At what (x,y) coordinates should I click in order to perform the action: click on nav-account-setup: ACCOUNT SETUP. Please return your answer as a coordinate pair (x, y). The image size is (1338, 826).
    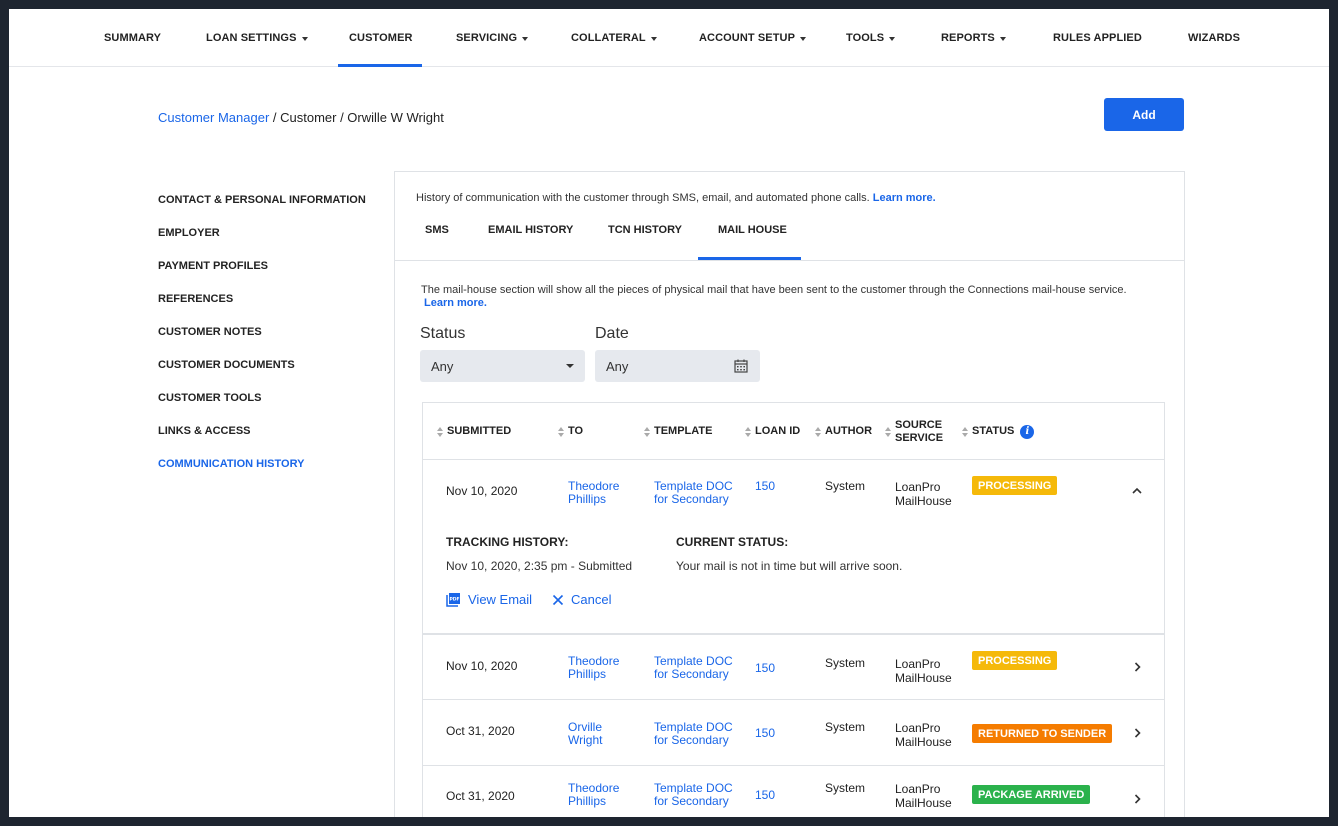
    Looking at the image, I should click on (753, 38).